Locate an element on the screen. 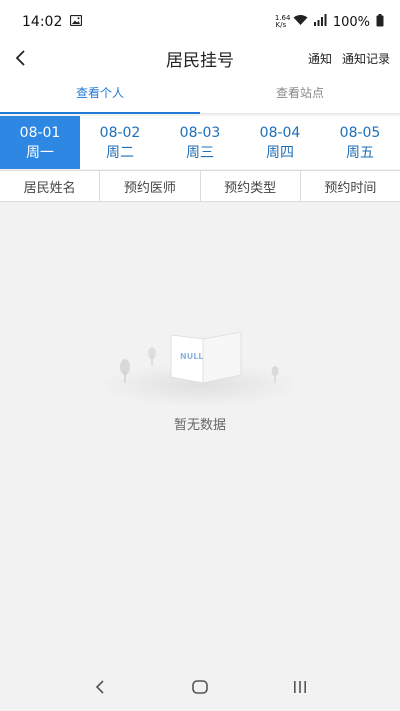  home-rounded-square-icon is located at coordinates (200, 687).